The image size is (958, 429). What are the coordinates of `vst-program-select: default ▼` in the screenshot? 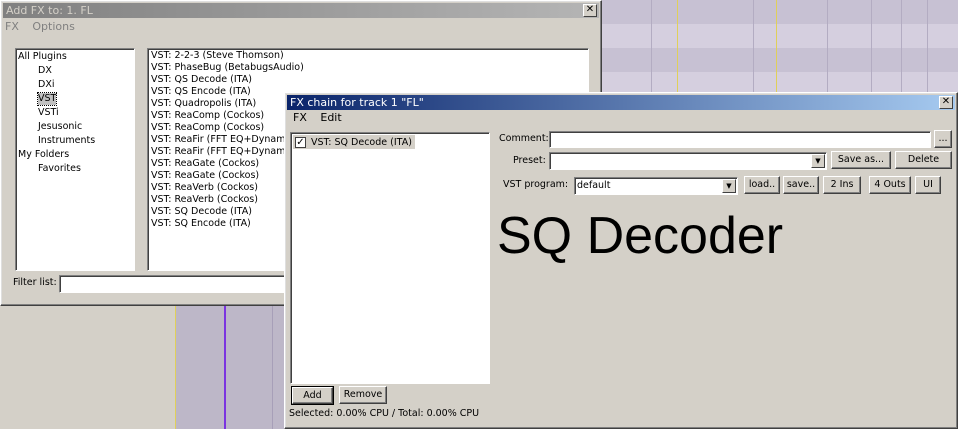 It's located at (656, 186).